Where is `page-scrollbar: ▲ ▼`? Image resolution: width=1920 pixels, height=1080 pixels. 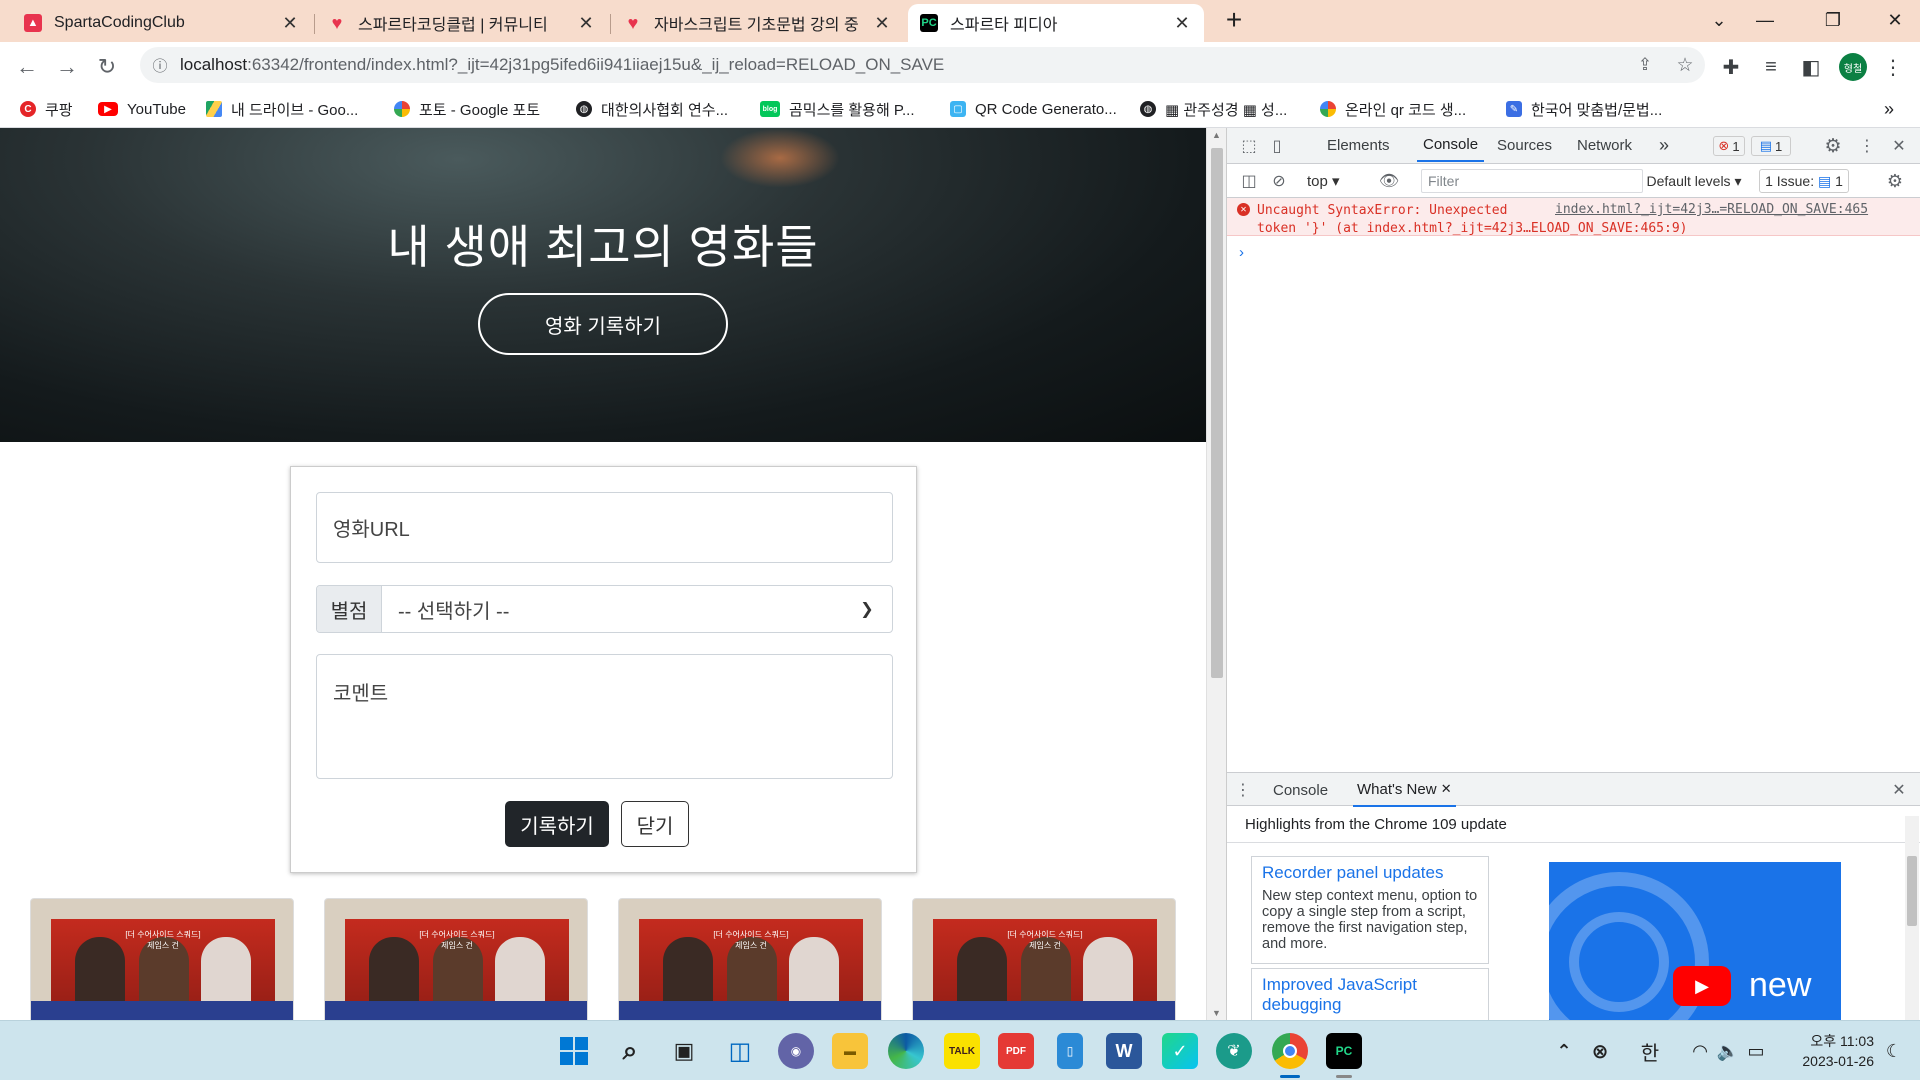 page-scrollbar: ▲ ▼ is located at coordinates (1216, 574).